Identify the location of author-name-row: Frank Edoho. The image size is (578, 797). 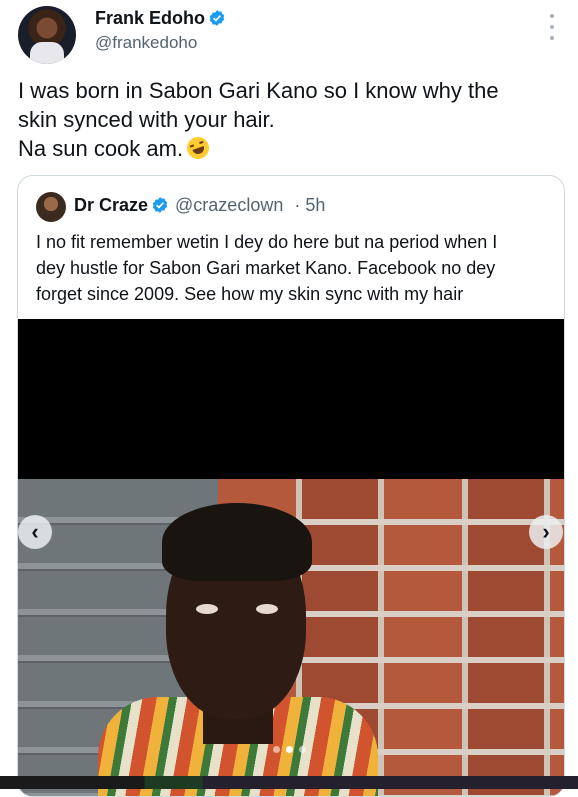
(160, 18).